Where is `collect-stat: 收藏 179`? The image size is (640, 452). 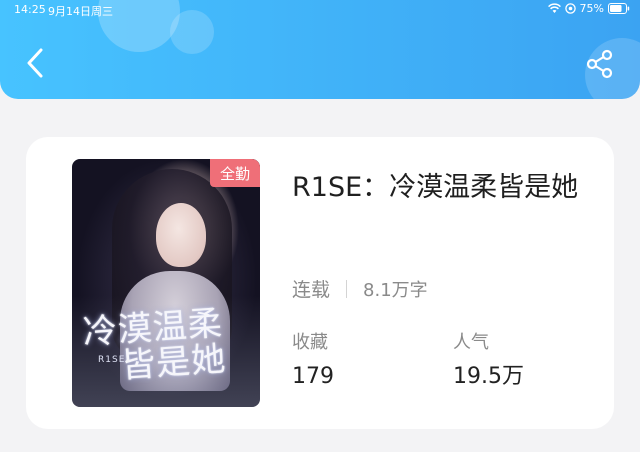
collect-stat: 收藏 179 is located at coordinates (313, 361).